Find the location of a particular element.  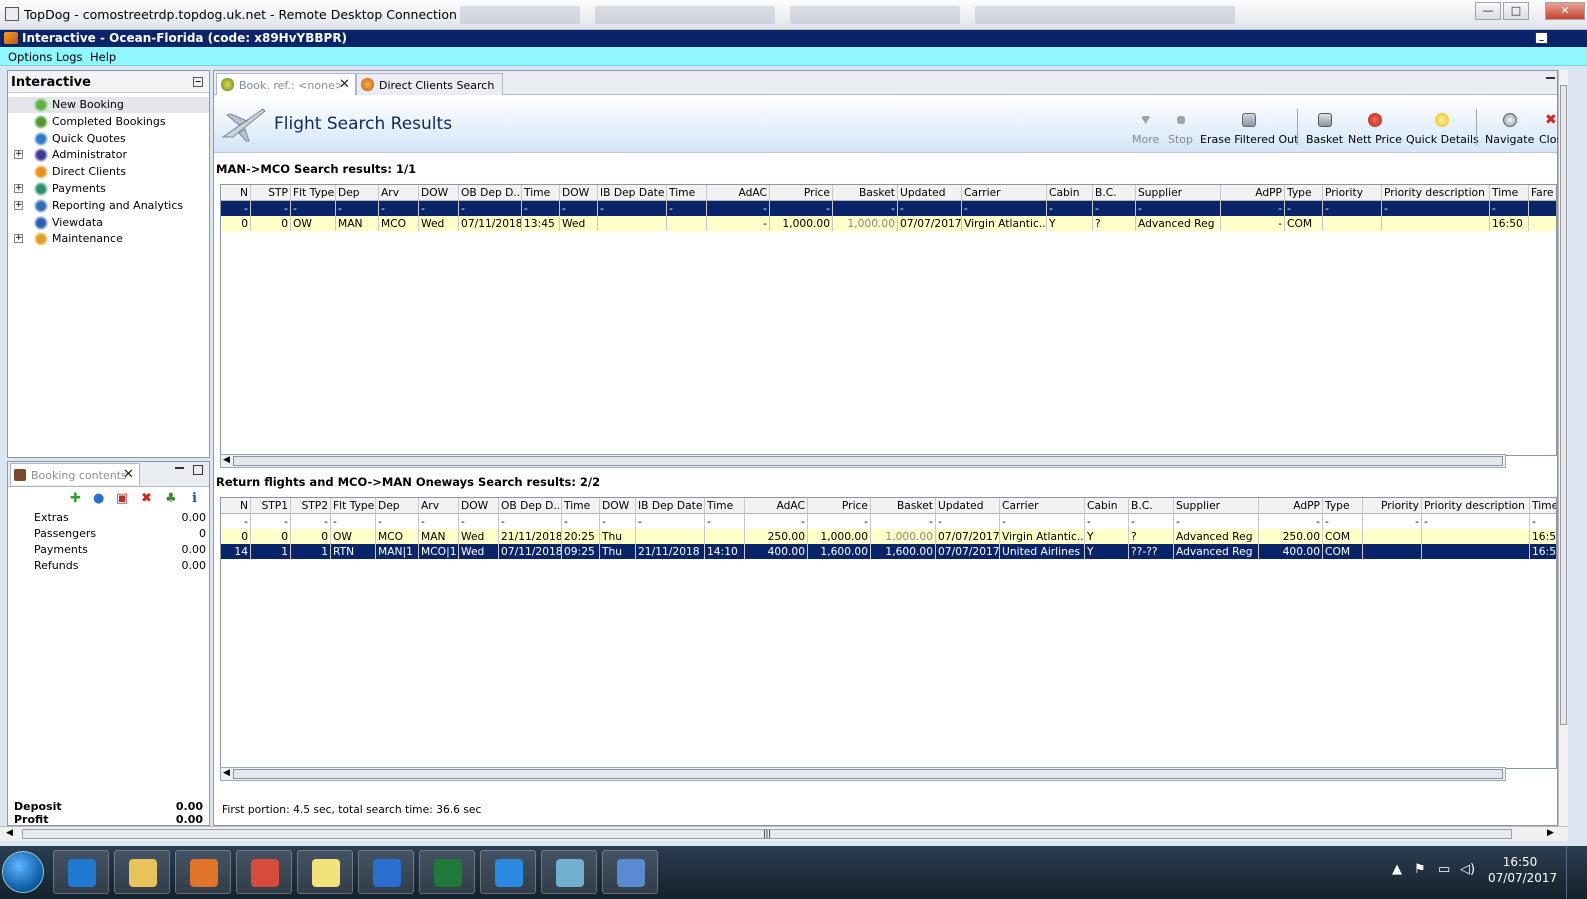

menu-logs: Logs is located at coordinates (69, 57).